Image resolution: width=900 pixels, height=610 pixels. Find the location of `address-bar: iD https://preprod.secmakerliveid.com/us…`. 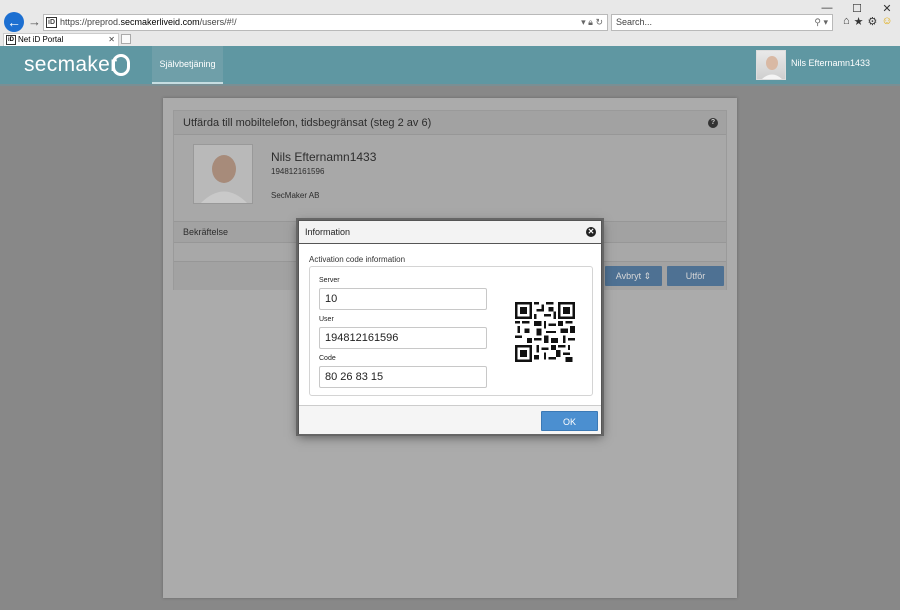

address-bar: iD https://preprod.secmakerliveid.com/us… is located at coordinates (325, 22).